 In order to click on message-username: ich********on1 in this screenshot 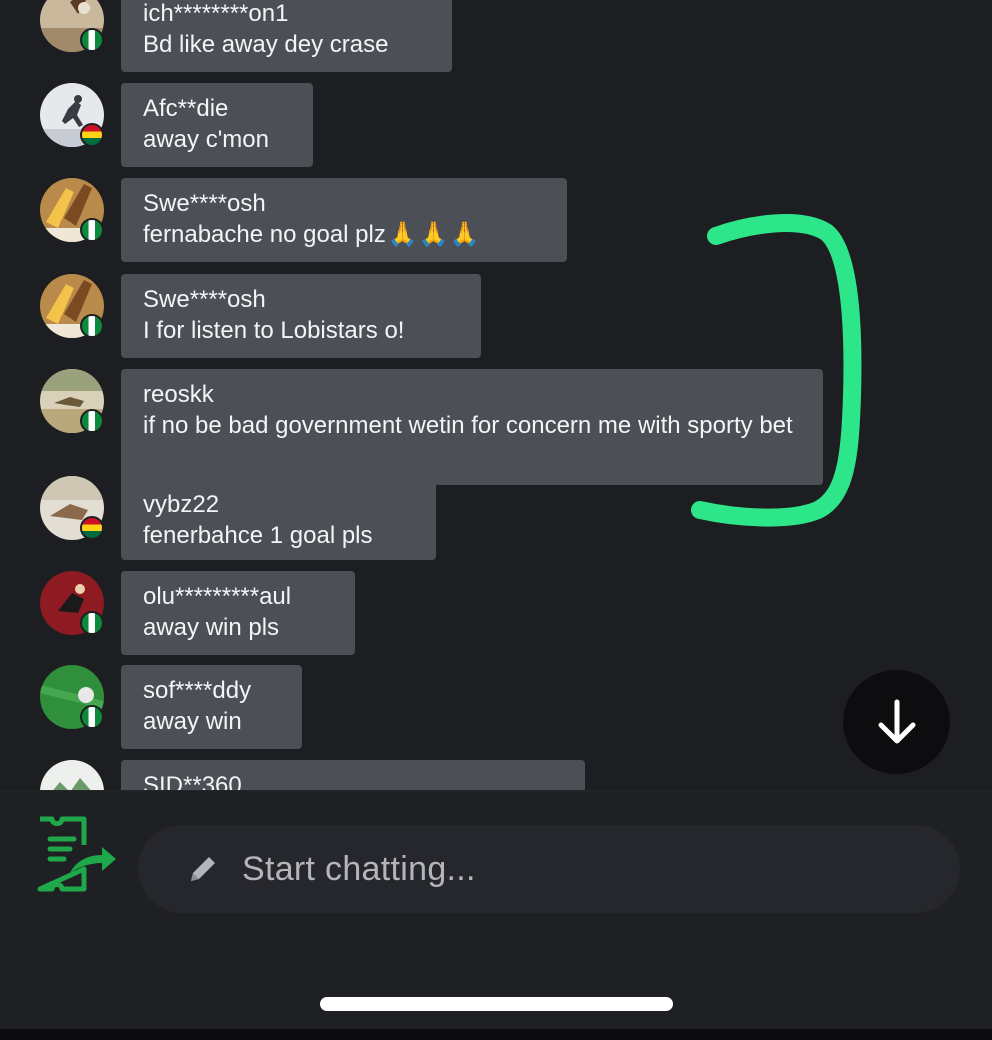, I will do `click(216, 13)`.